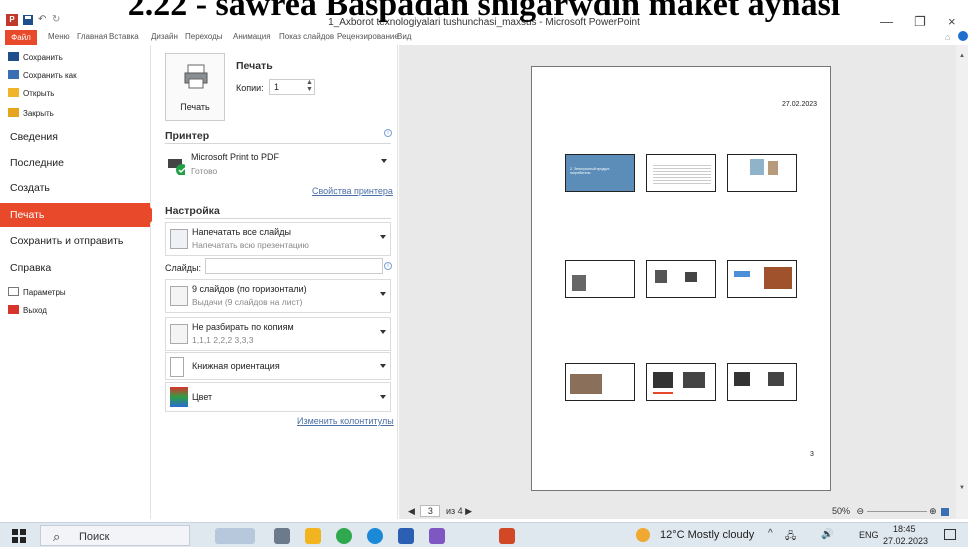  I want to click on tab-view: Вид, so click(404, 36).